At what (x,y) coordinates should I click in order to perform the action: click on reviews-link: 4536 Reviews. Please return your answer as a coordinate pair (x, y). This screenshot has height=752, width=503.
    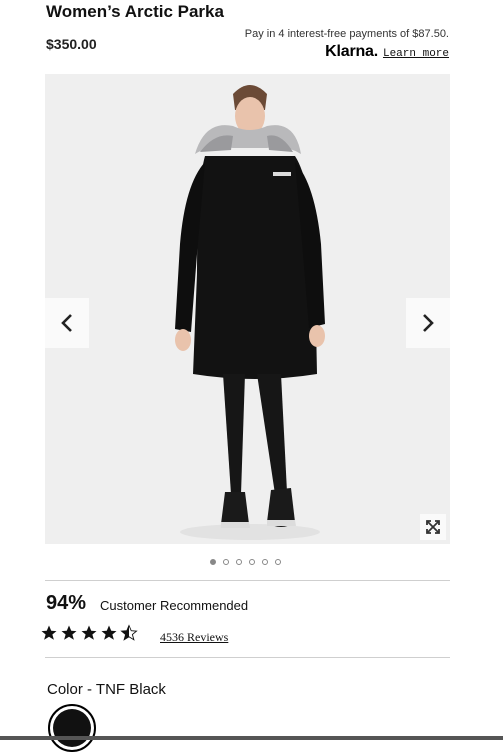
    Looking at the image, I should click on (194, 637).